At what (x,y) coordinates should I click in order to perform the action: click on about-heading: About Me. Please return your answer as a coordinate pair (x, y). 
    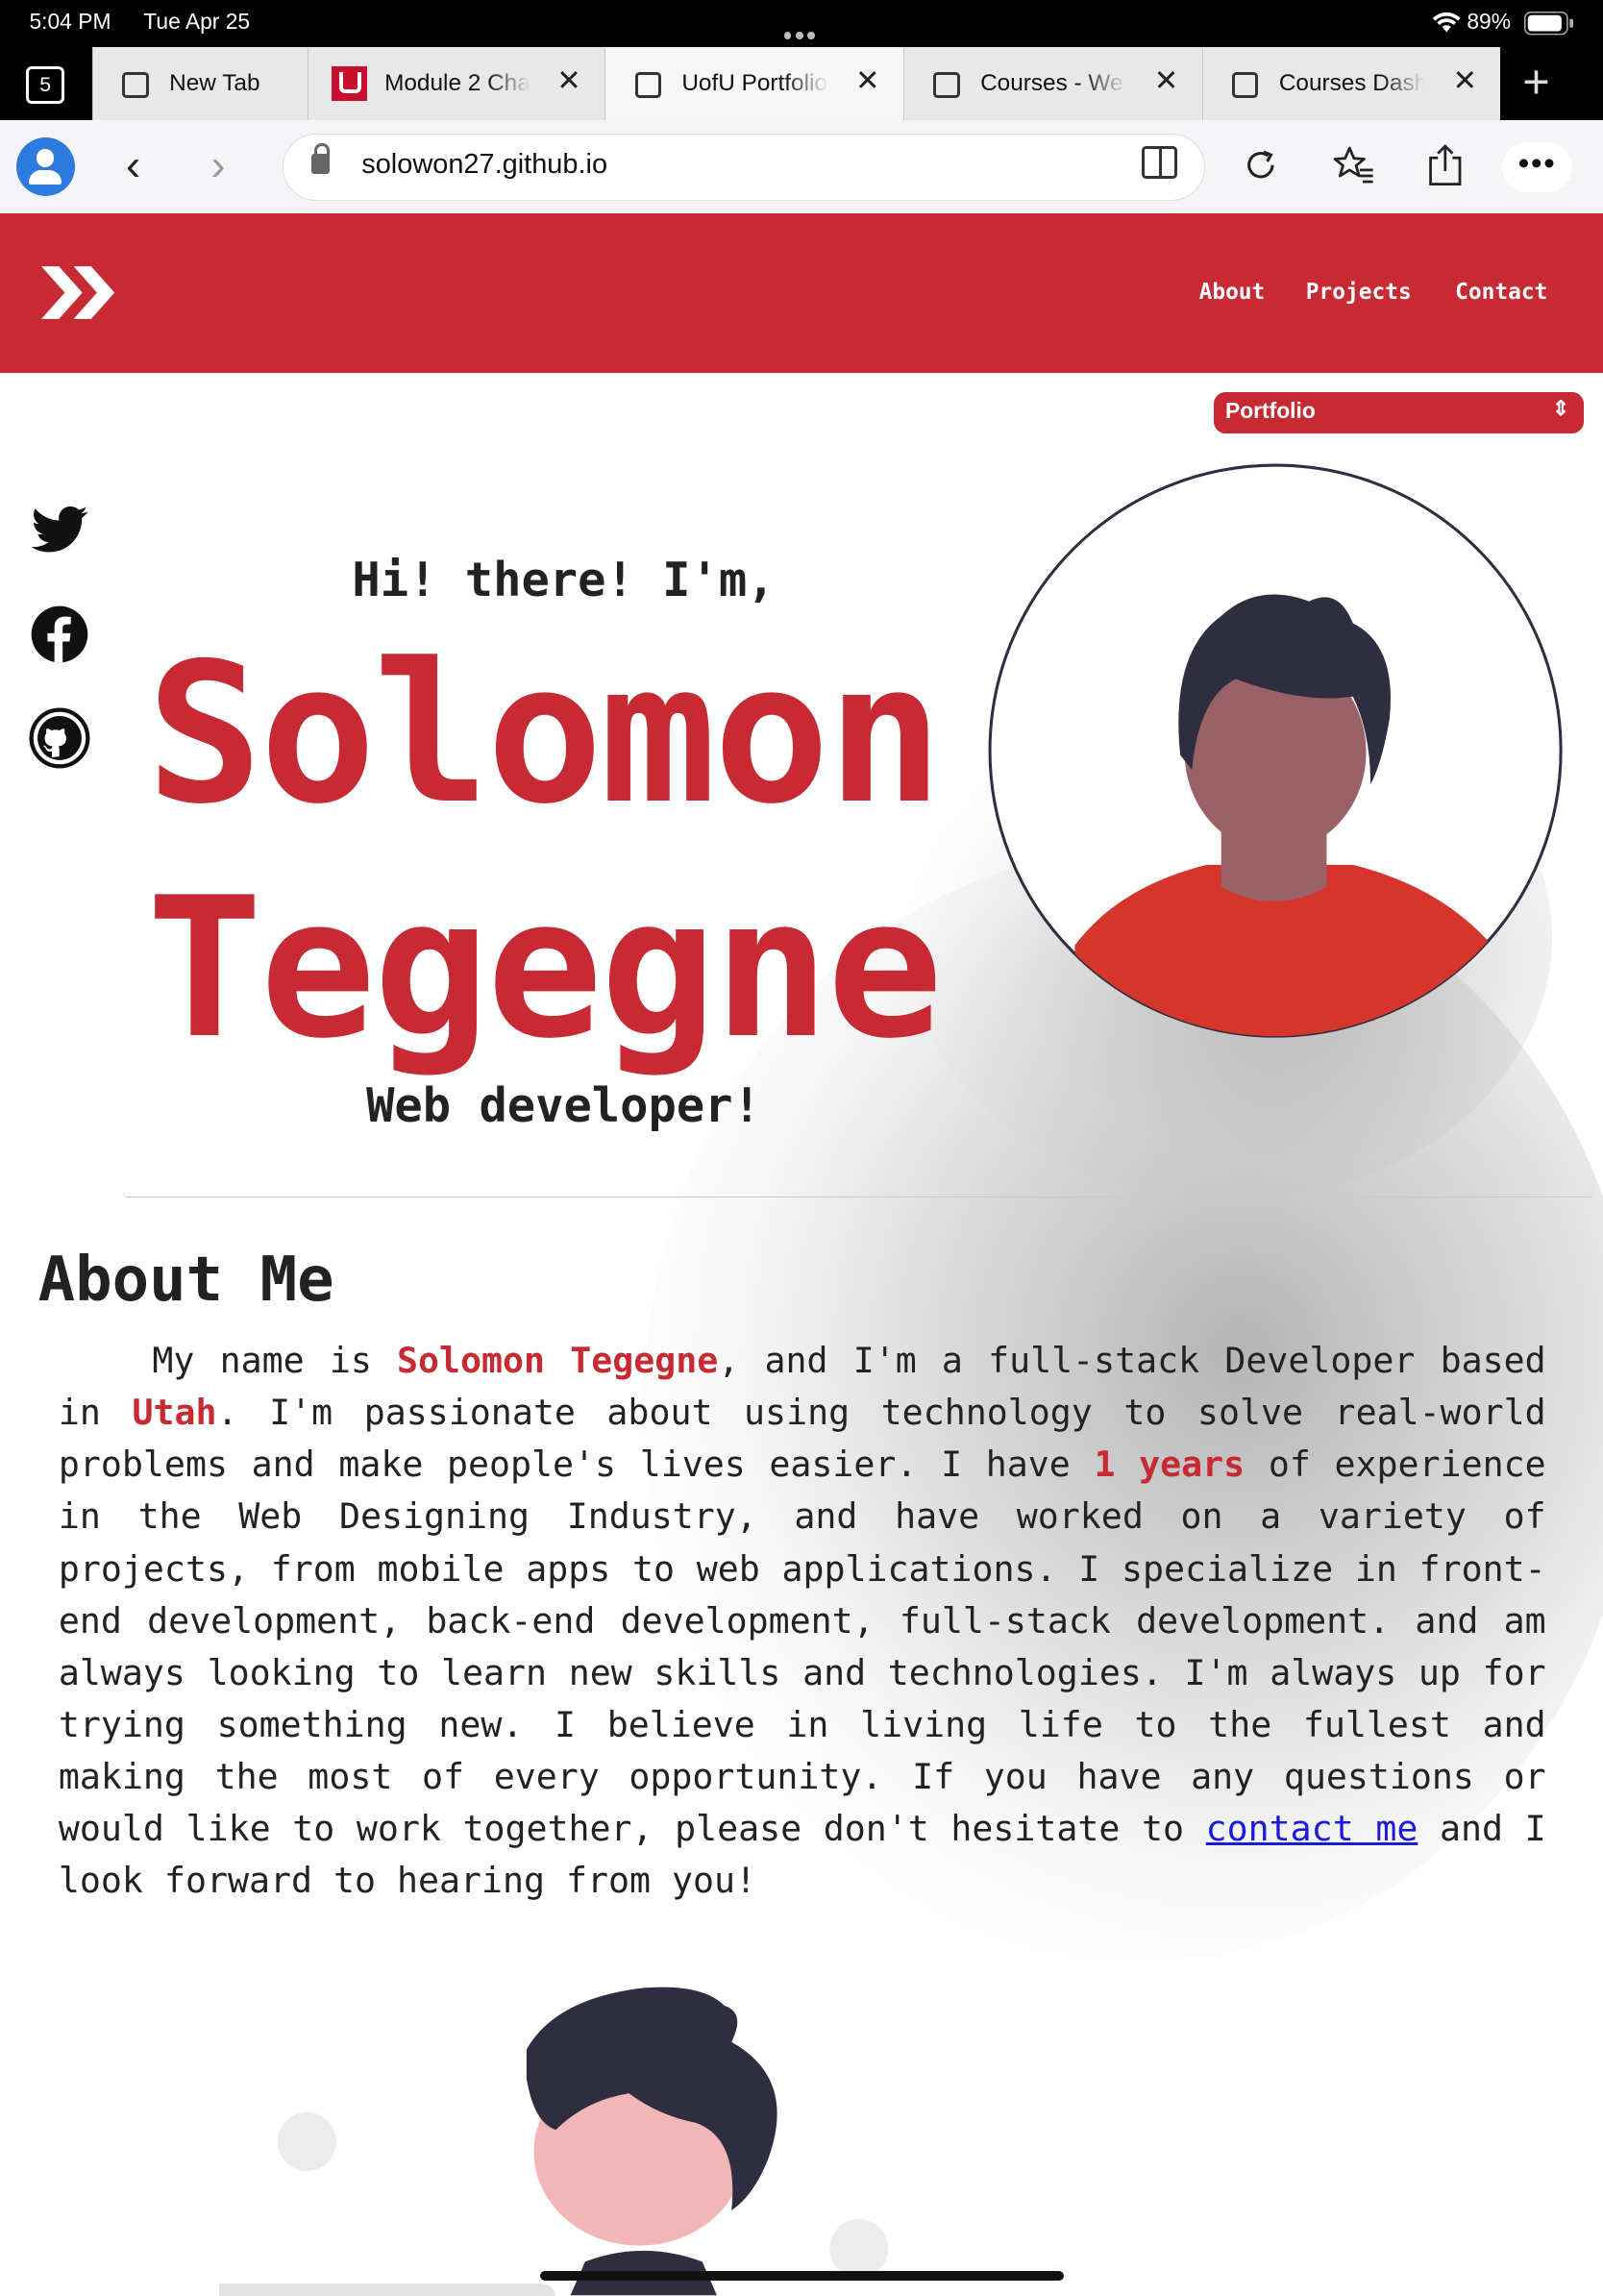
    Looking at the image, I should click on (186, 1280).